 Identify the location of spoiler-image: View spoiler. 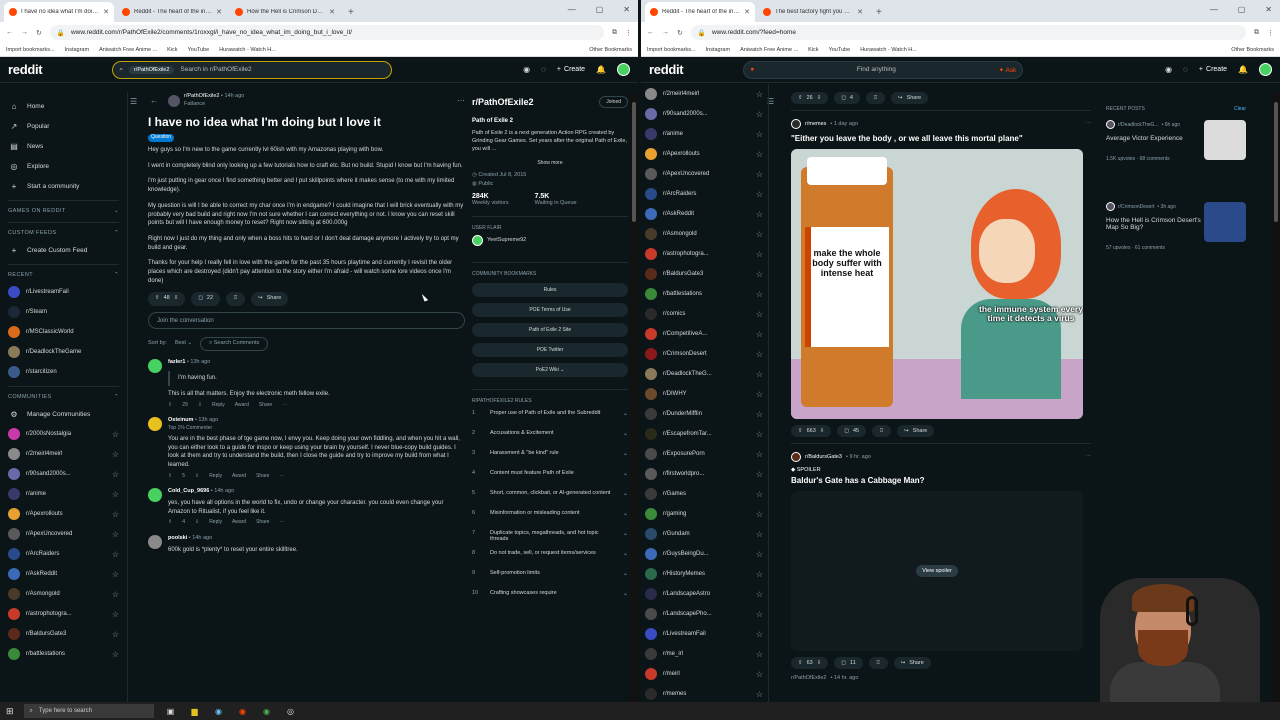
(937, 571).